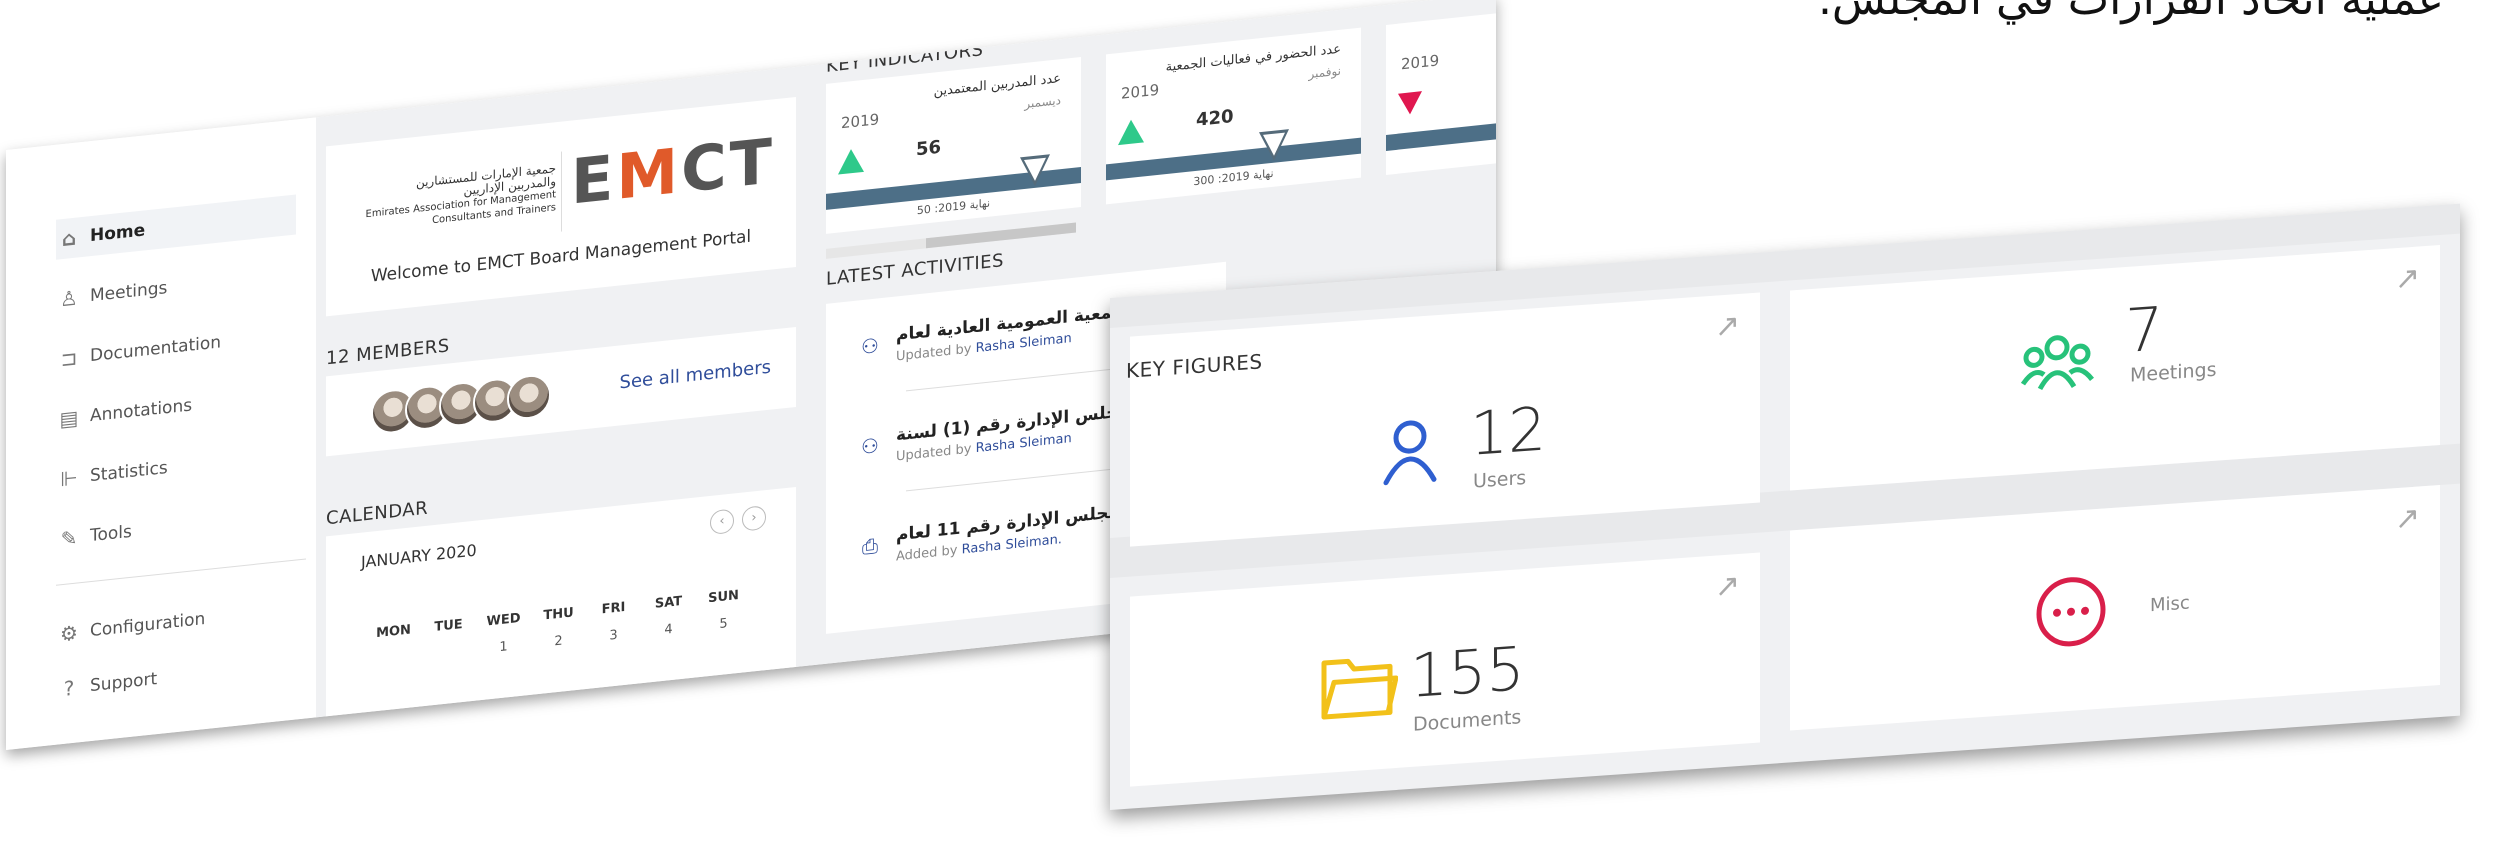 Image resolution: width=2514 pixels, height=850 pixels. What do you see at coordinates (448, 640) in the screenshot?
I see `calendar-column: TUE` at bounding box center [448, 640].